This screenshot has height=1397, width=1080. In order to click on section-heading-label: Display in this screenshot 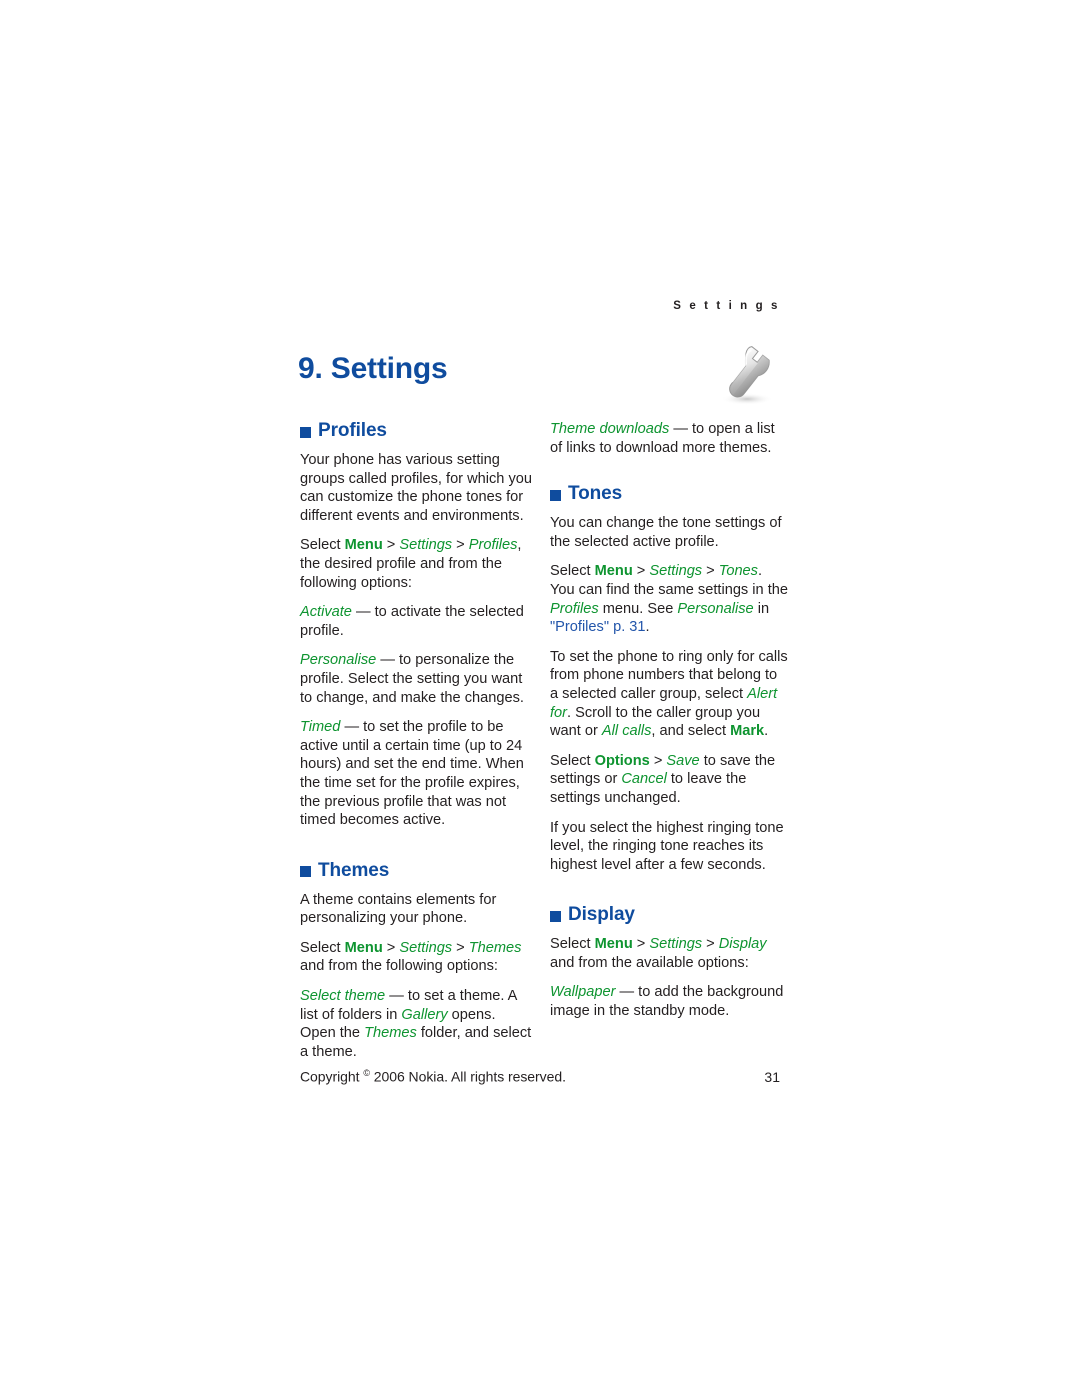, I will do `click(601, 915)`.